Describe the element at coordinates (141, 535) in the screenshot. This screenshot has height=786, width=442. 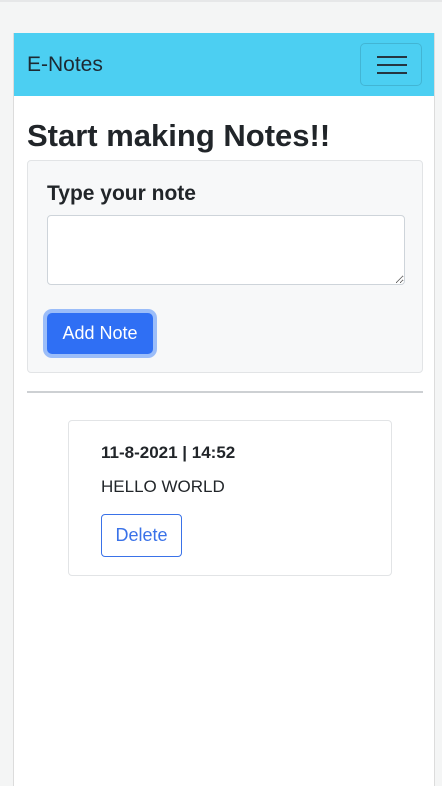
I see `delete-note-button: Delete` at that location.